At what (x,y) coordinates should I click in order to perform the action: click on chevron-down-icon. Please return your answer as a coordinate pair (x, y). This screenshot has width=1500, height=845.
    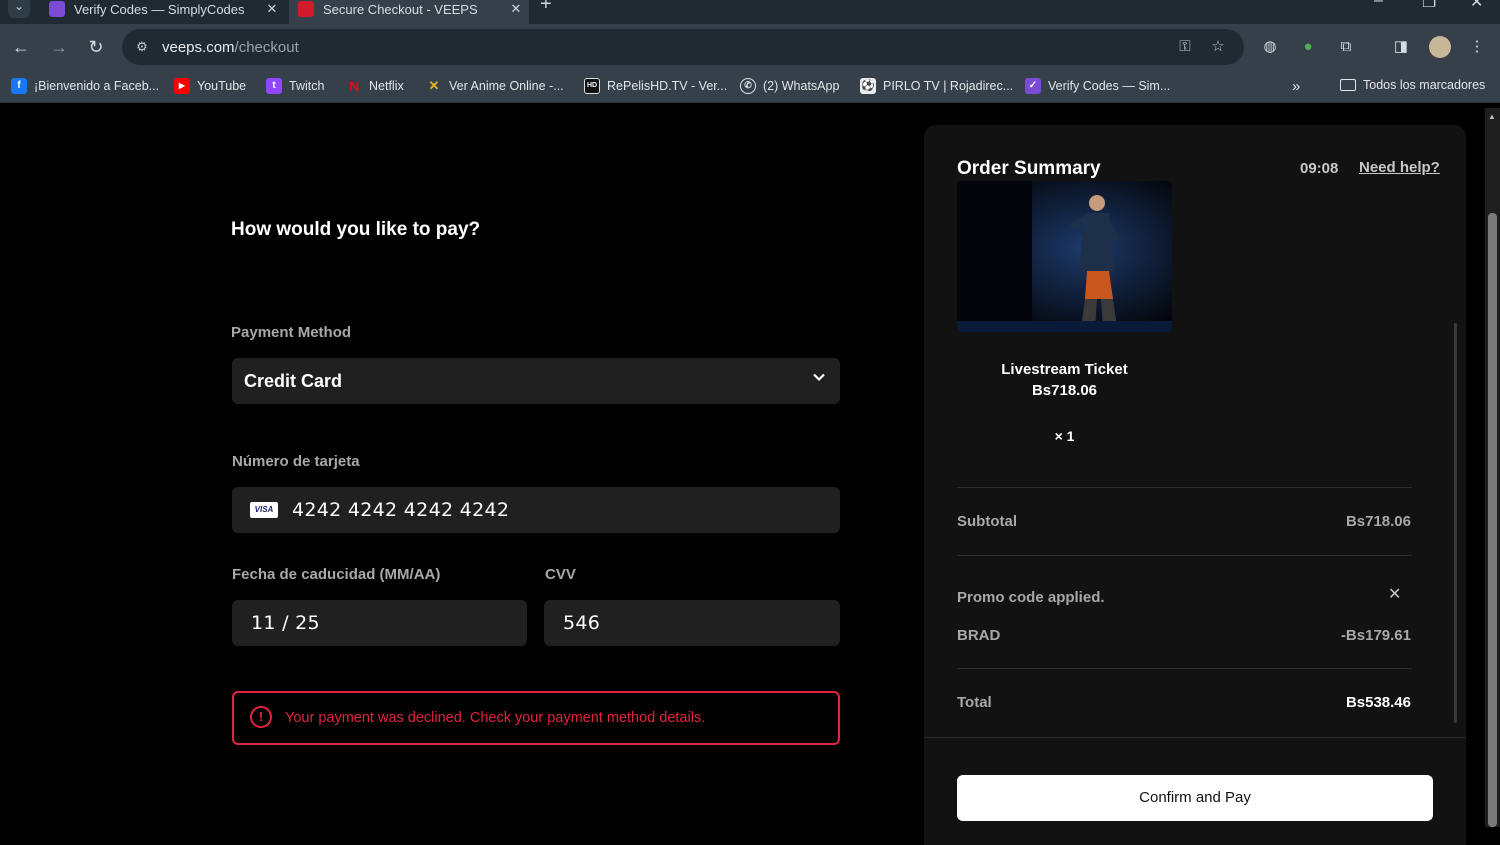
    Looking at the image, I should click on (819, 379).